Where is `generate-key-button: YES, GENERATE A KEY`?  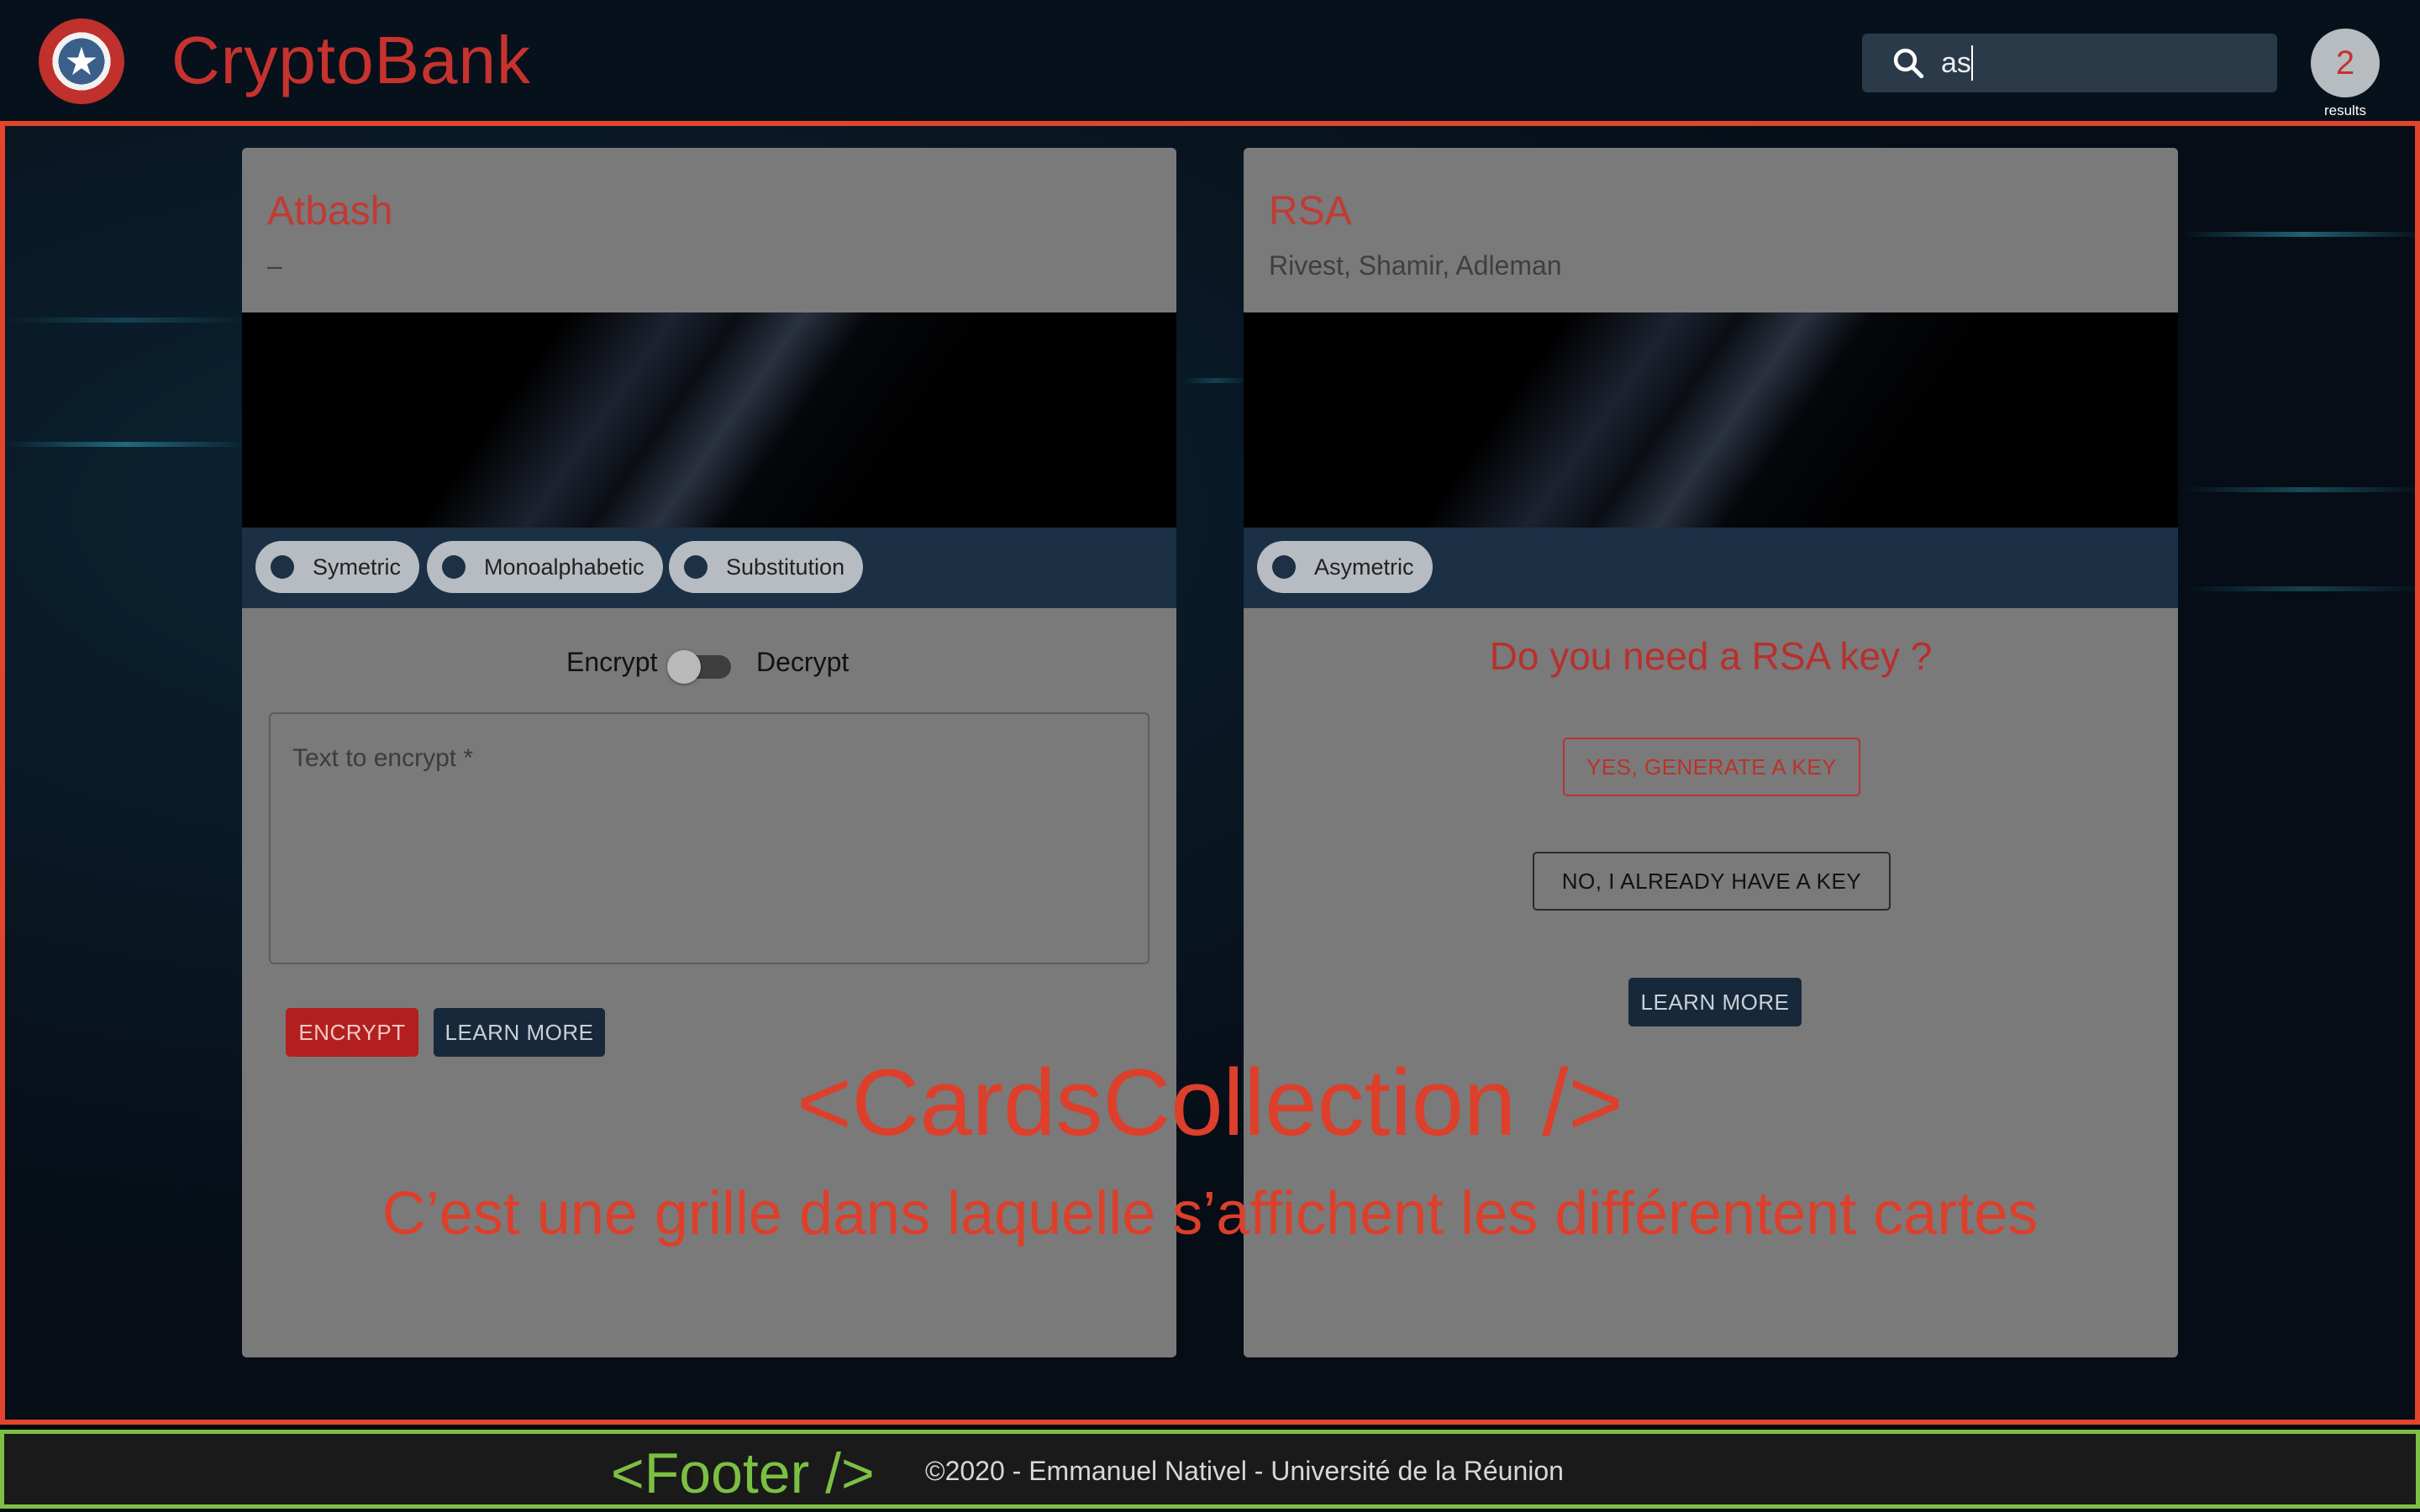 generate-key-button: YES, GENERATE A KEY is located at coordinates (1711, 767).